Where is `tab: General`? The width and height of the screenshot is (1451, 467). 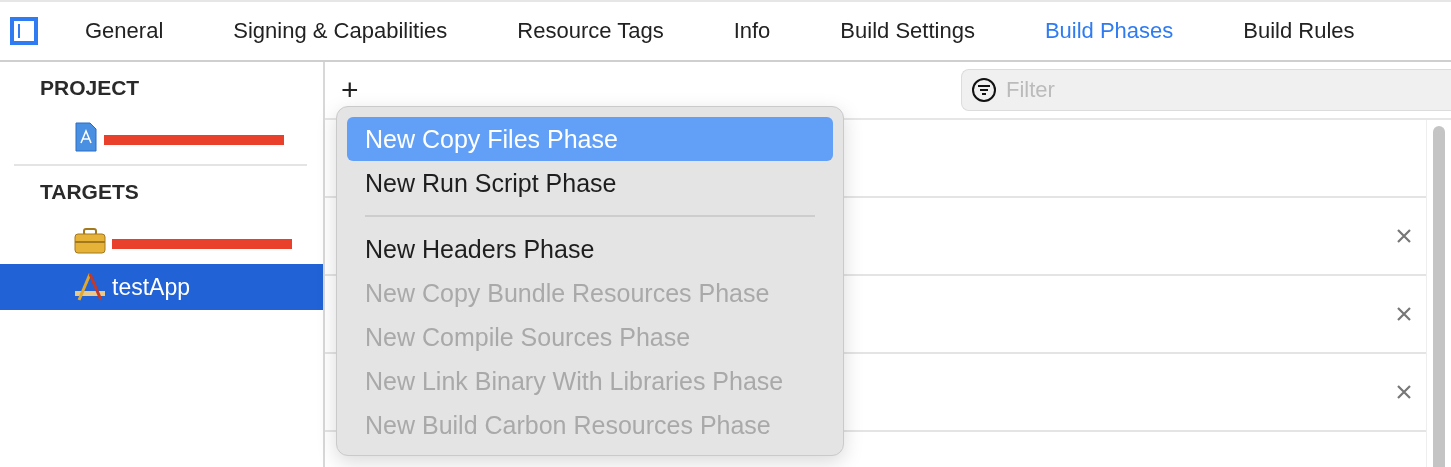 tab: General is located at coordinates (124, 31).